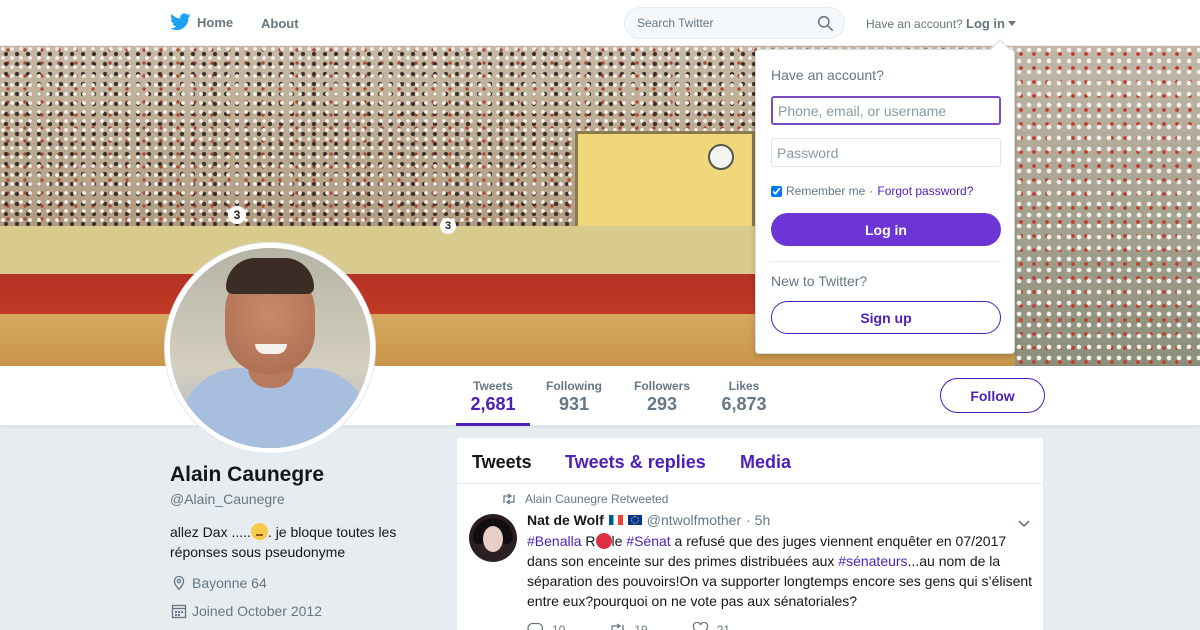  What do you see at coordinates (493, 404) in the screenshot?
I see `stat-value: 2,681` at bounding box center [493, 404].